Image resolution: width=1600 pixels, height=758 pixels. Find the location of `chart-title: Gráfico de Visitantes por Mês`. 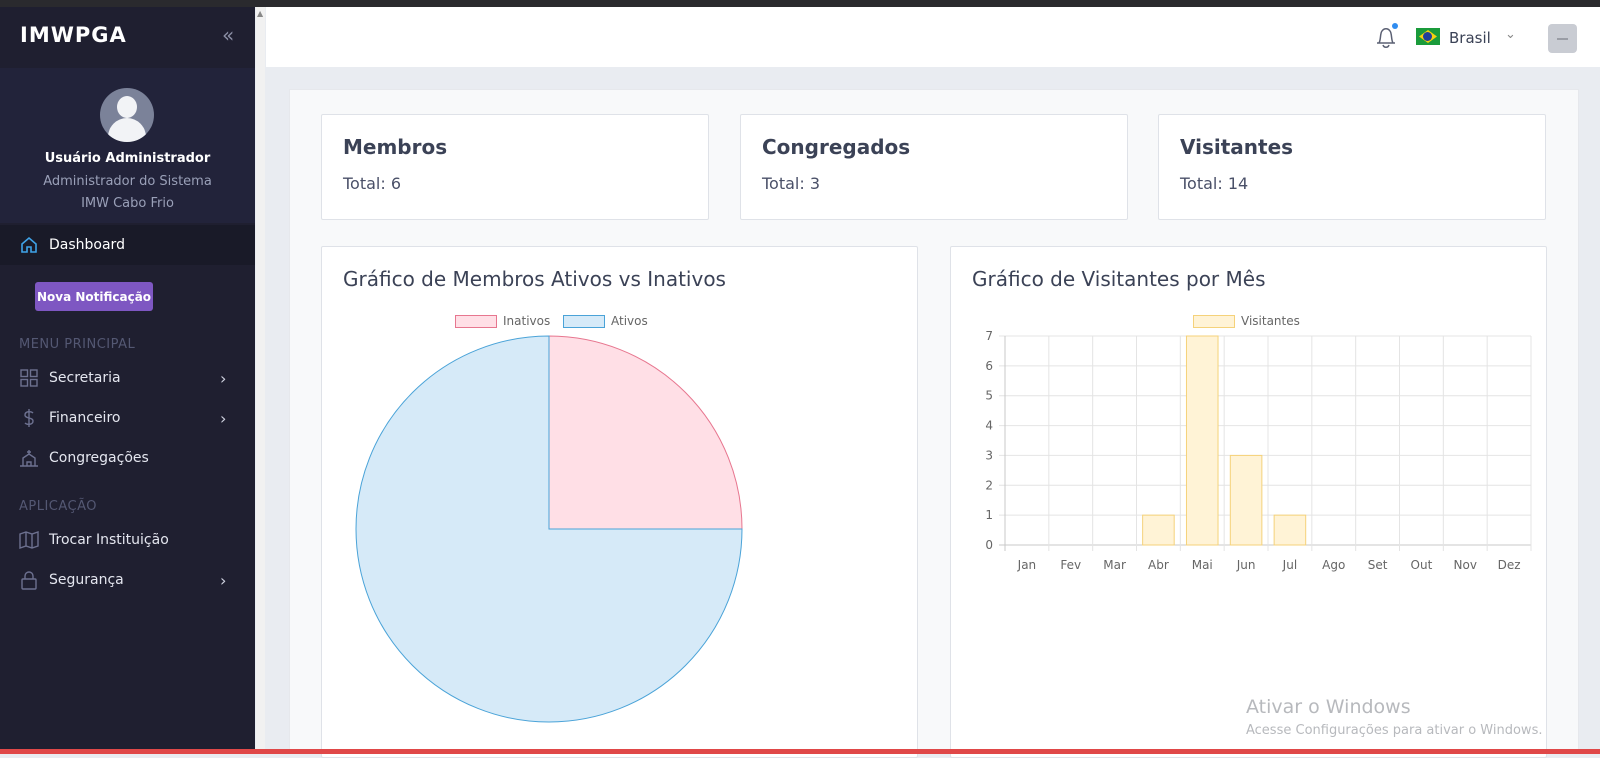

chart-title: Gráfico de Visitantes por Mês is located at coordinates (1119, 279).